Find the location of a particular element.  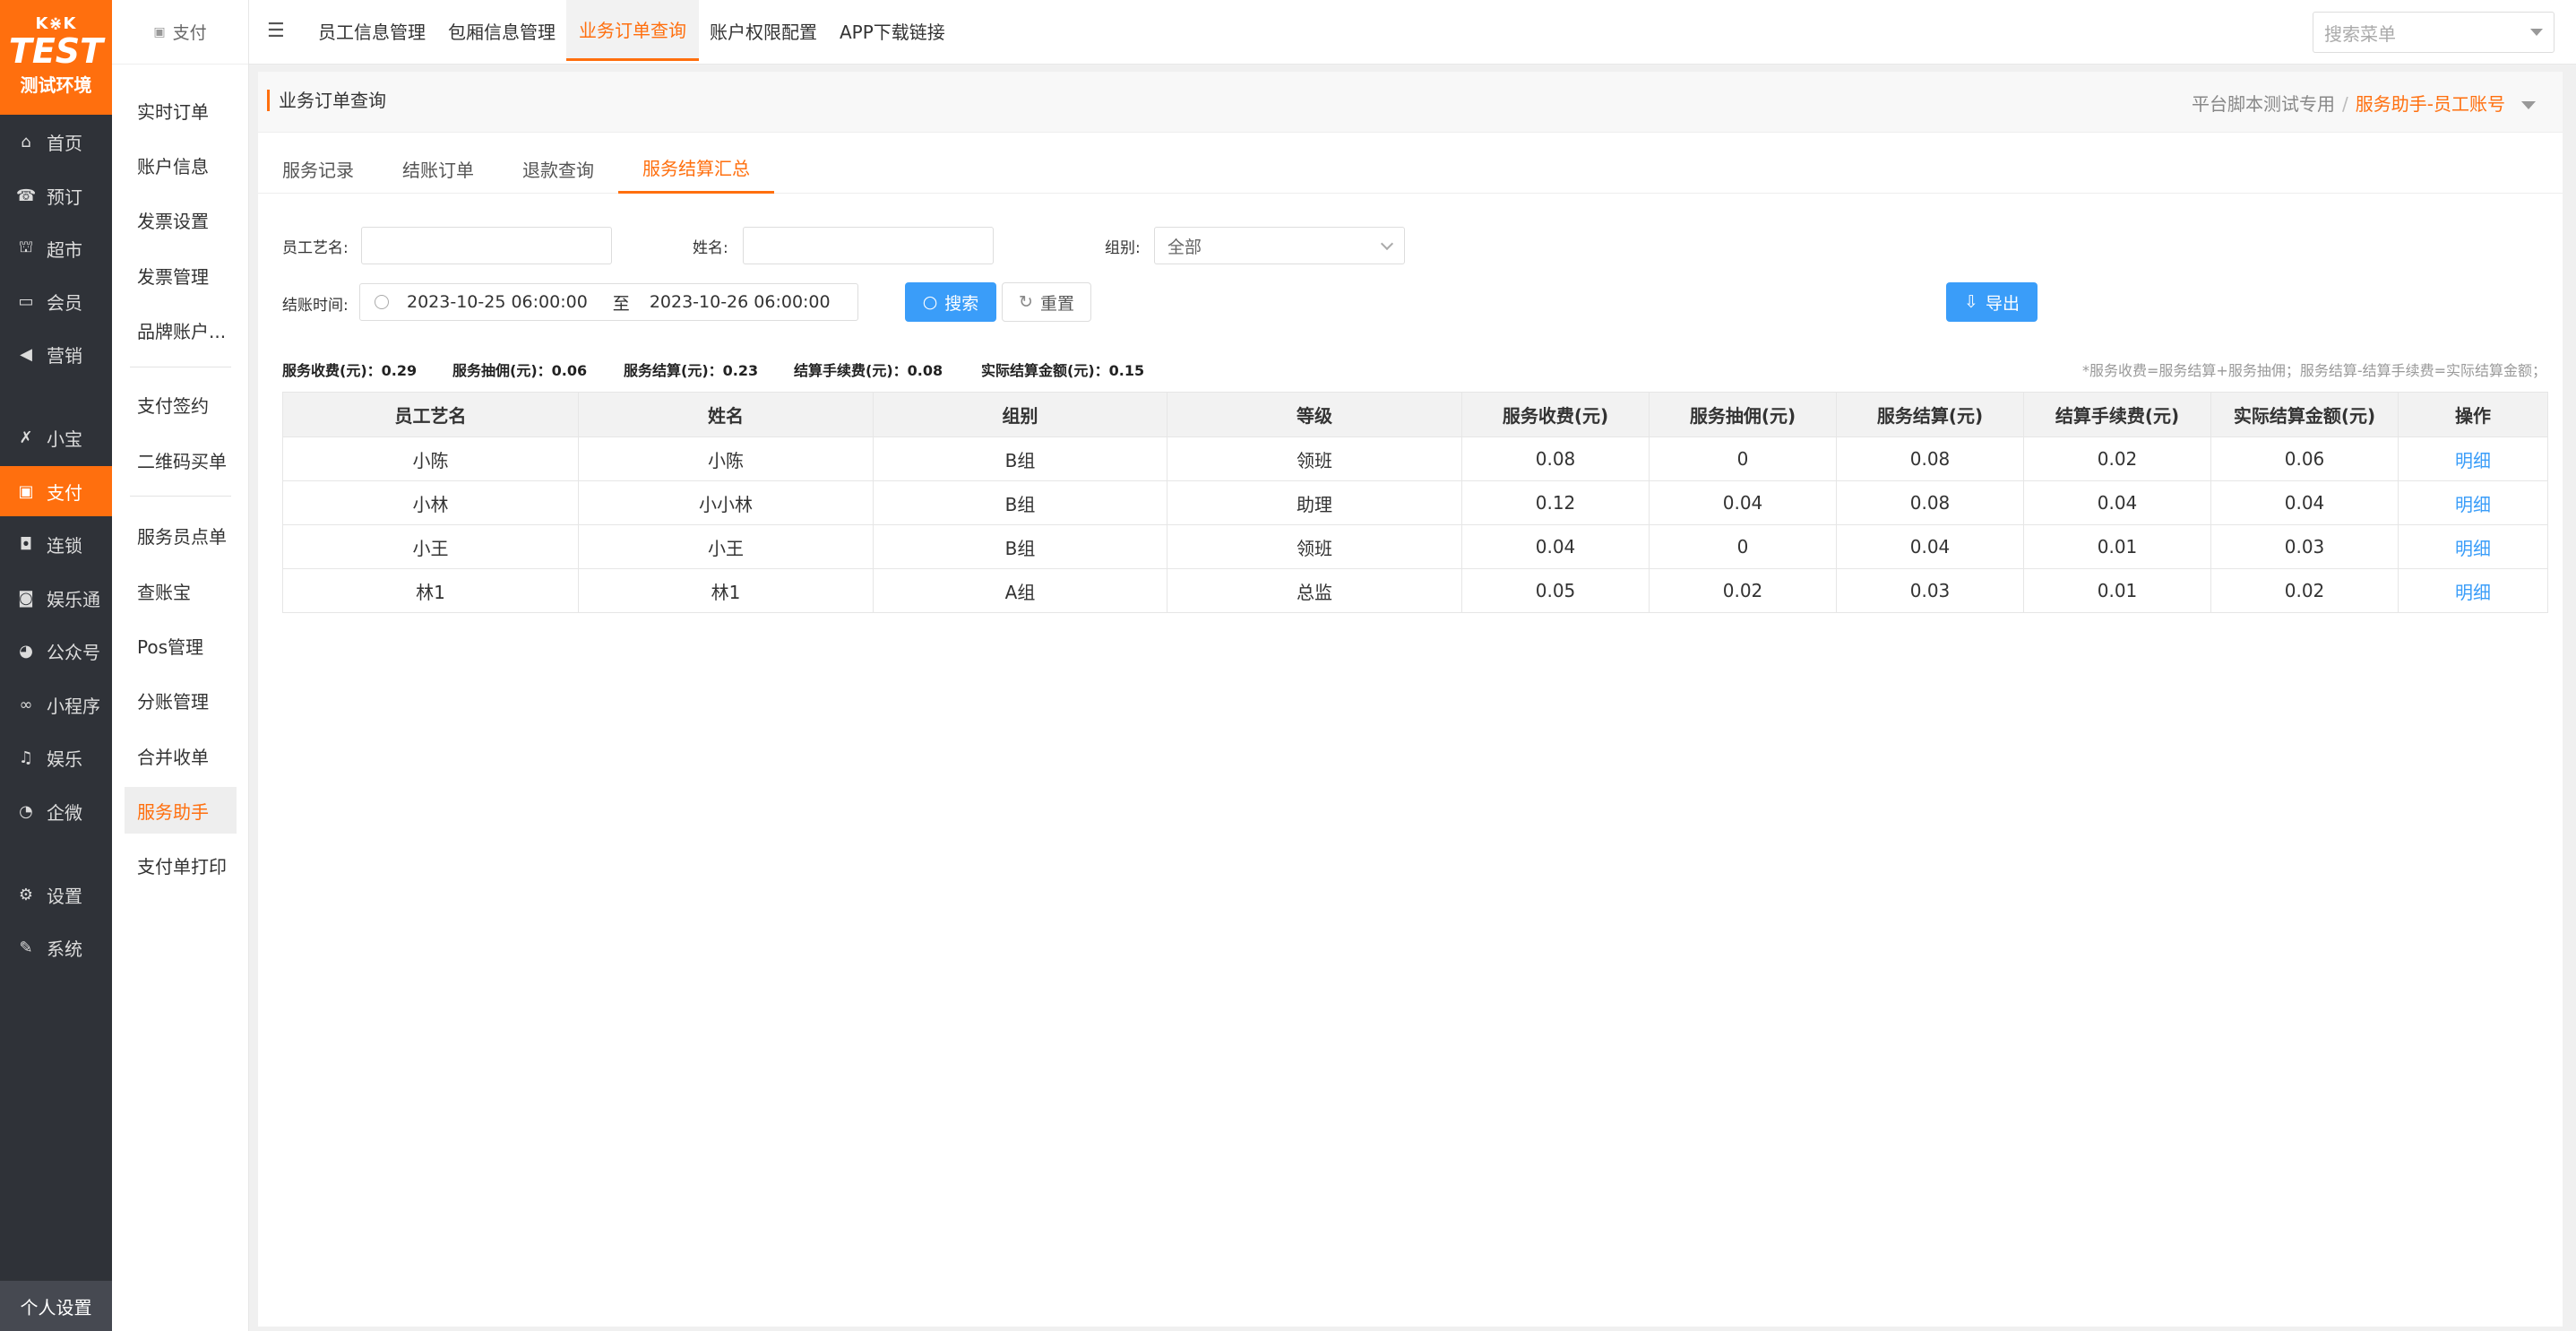

nav-item-yuletong: ◙ 娱乐通 is located at coordinates (56, 598).